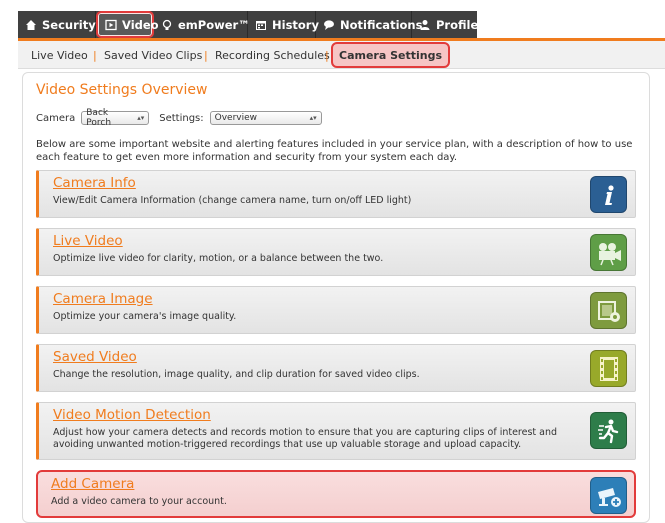 This screenshot has width=665, height=523. I want to click on card-description: Add a video camera to your account., so click(139, 501).